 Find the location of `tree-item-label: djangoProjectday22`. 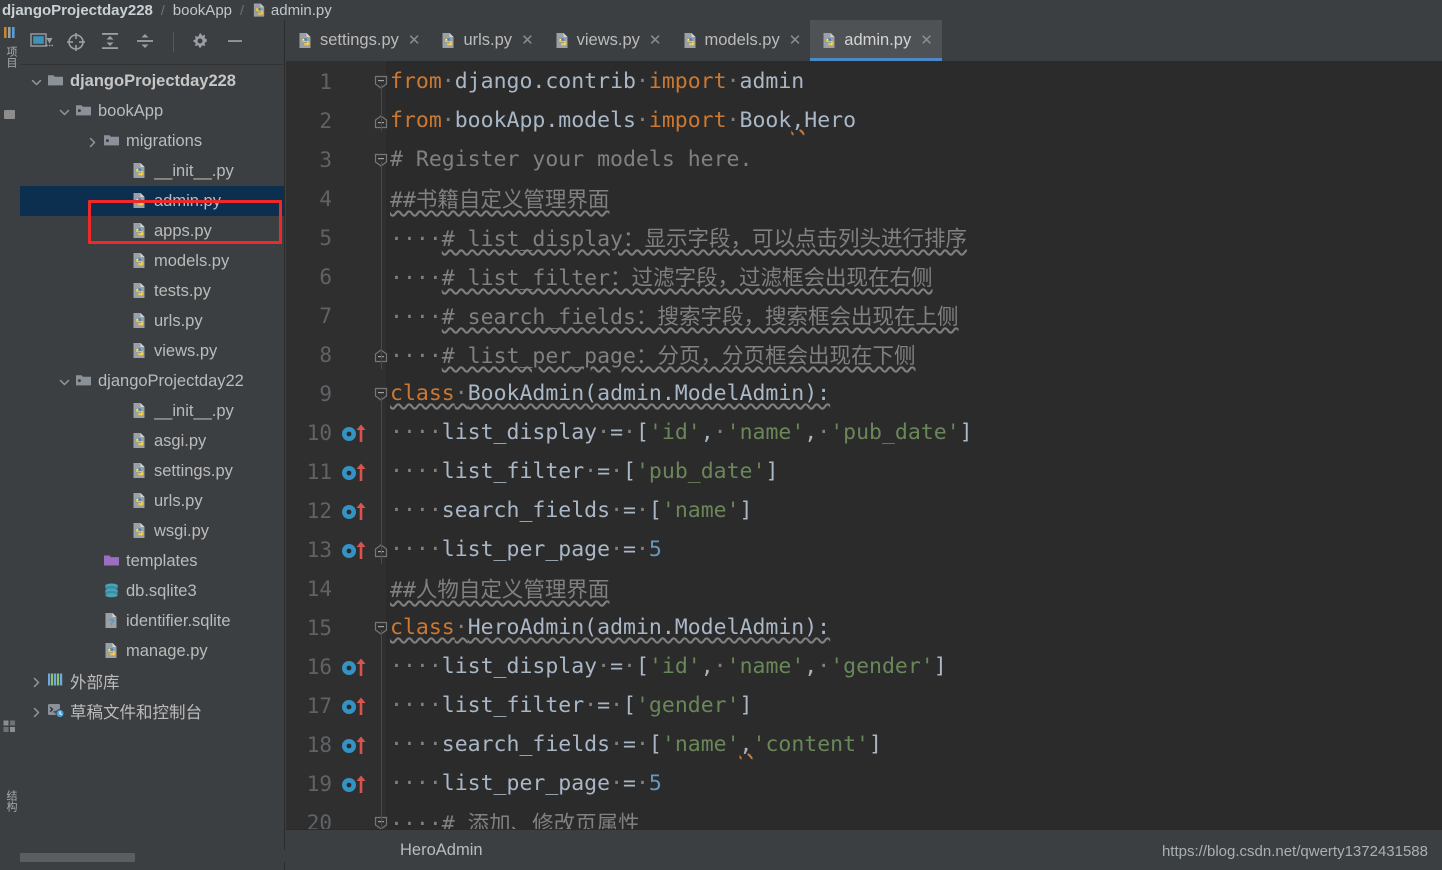

tree-item-label: djangoProjectday22 is located at coordinates (171, 380).